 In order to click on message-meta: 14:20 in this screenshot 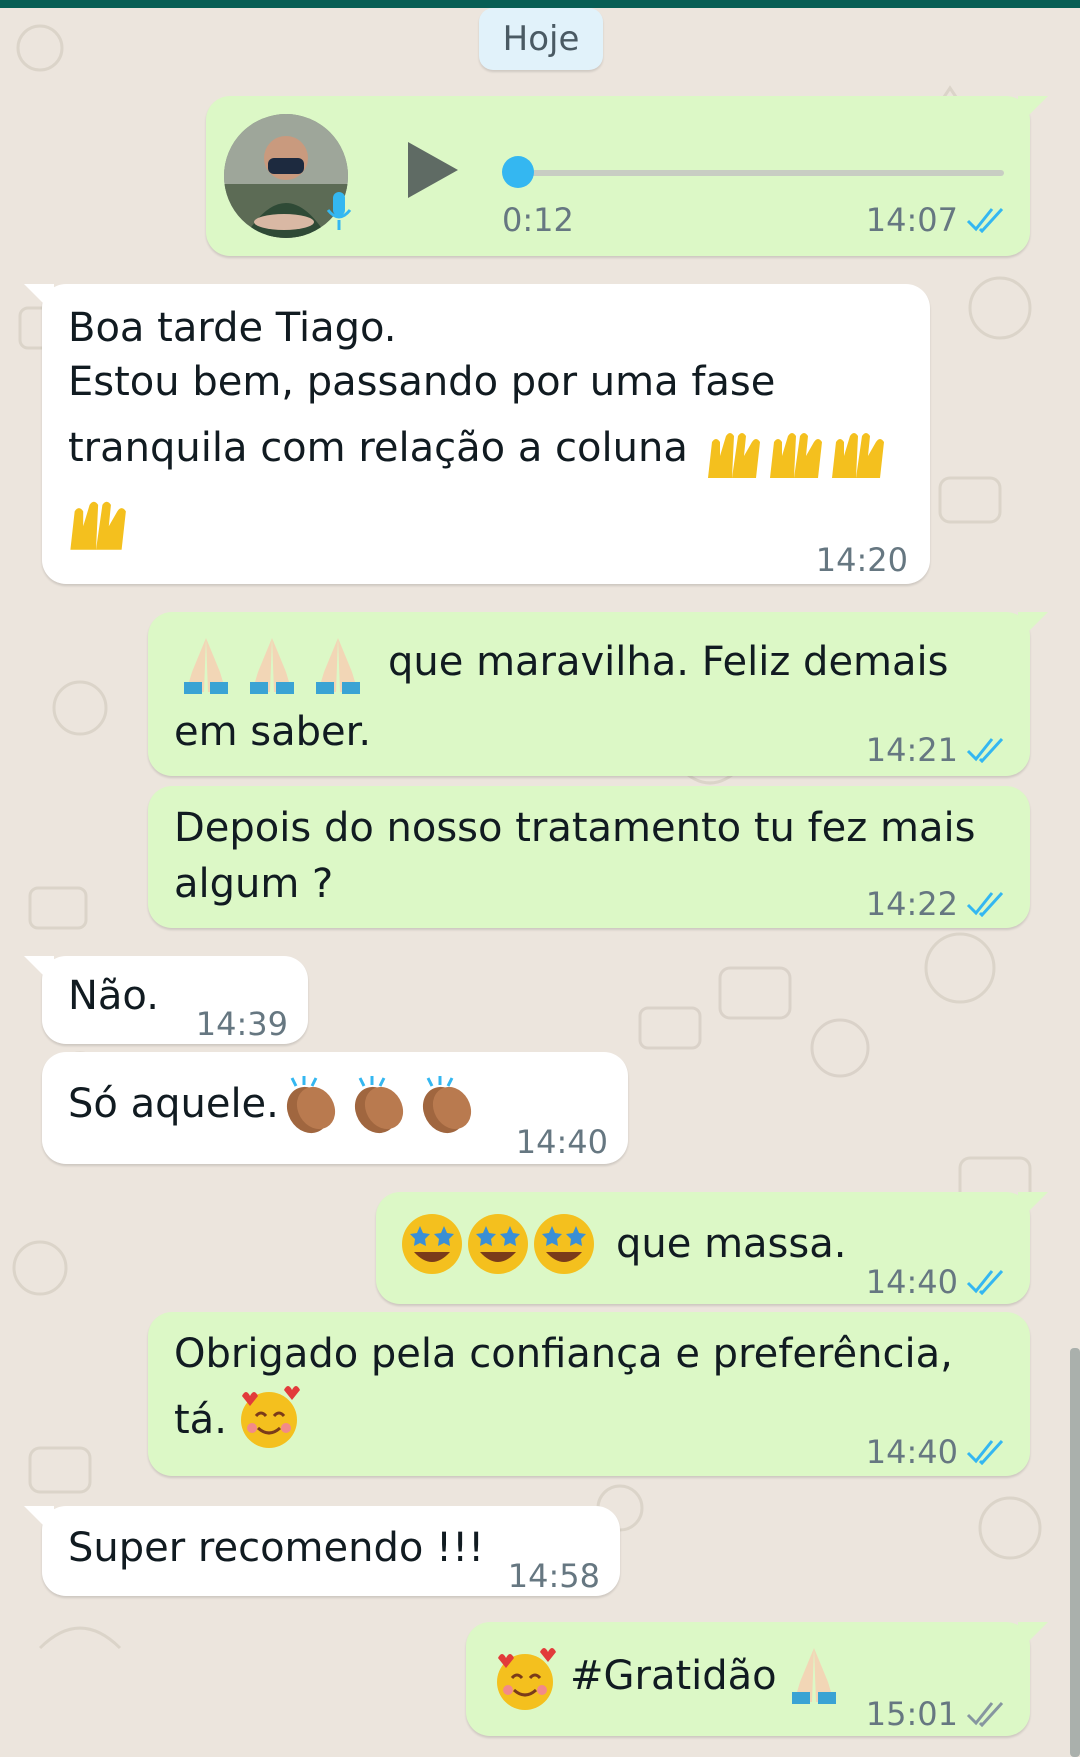, I will do `click(862, 560)`.